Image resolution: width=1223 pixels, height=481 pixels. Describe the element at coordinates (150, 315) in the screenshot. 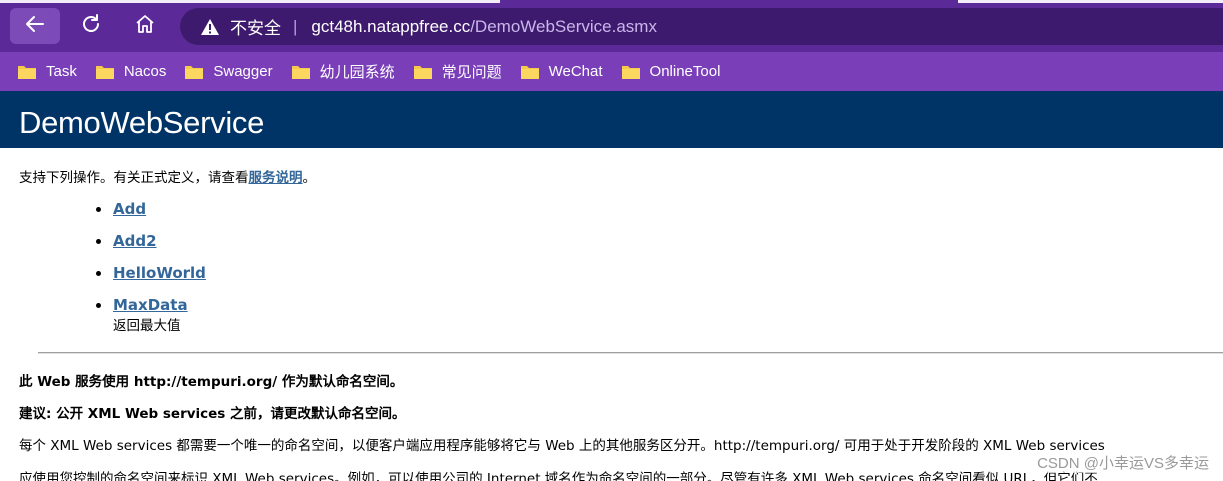

I see `list-item: MaxData 返回最大值` at that location.